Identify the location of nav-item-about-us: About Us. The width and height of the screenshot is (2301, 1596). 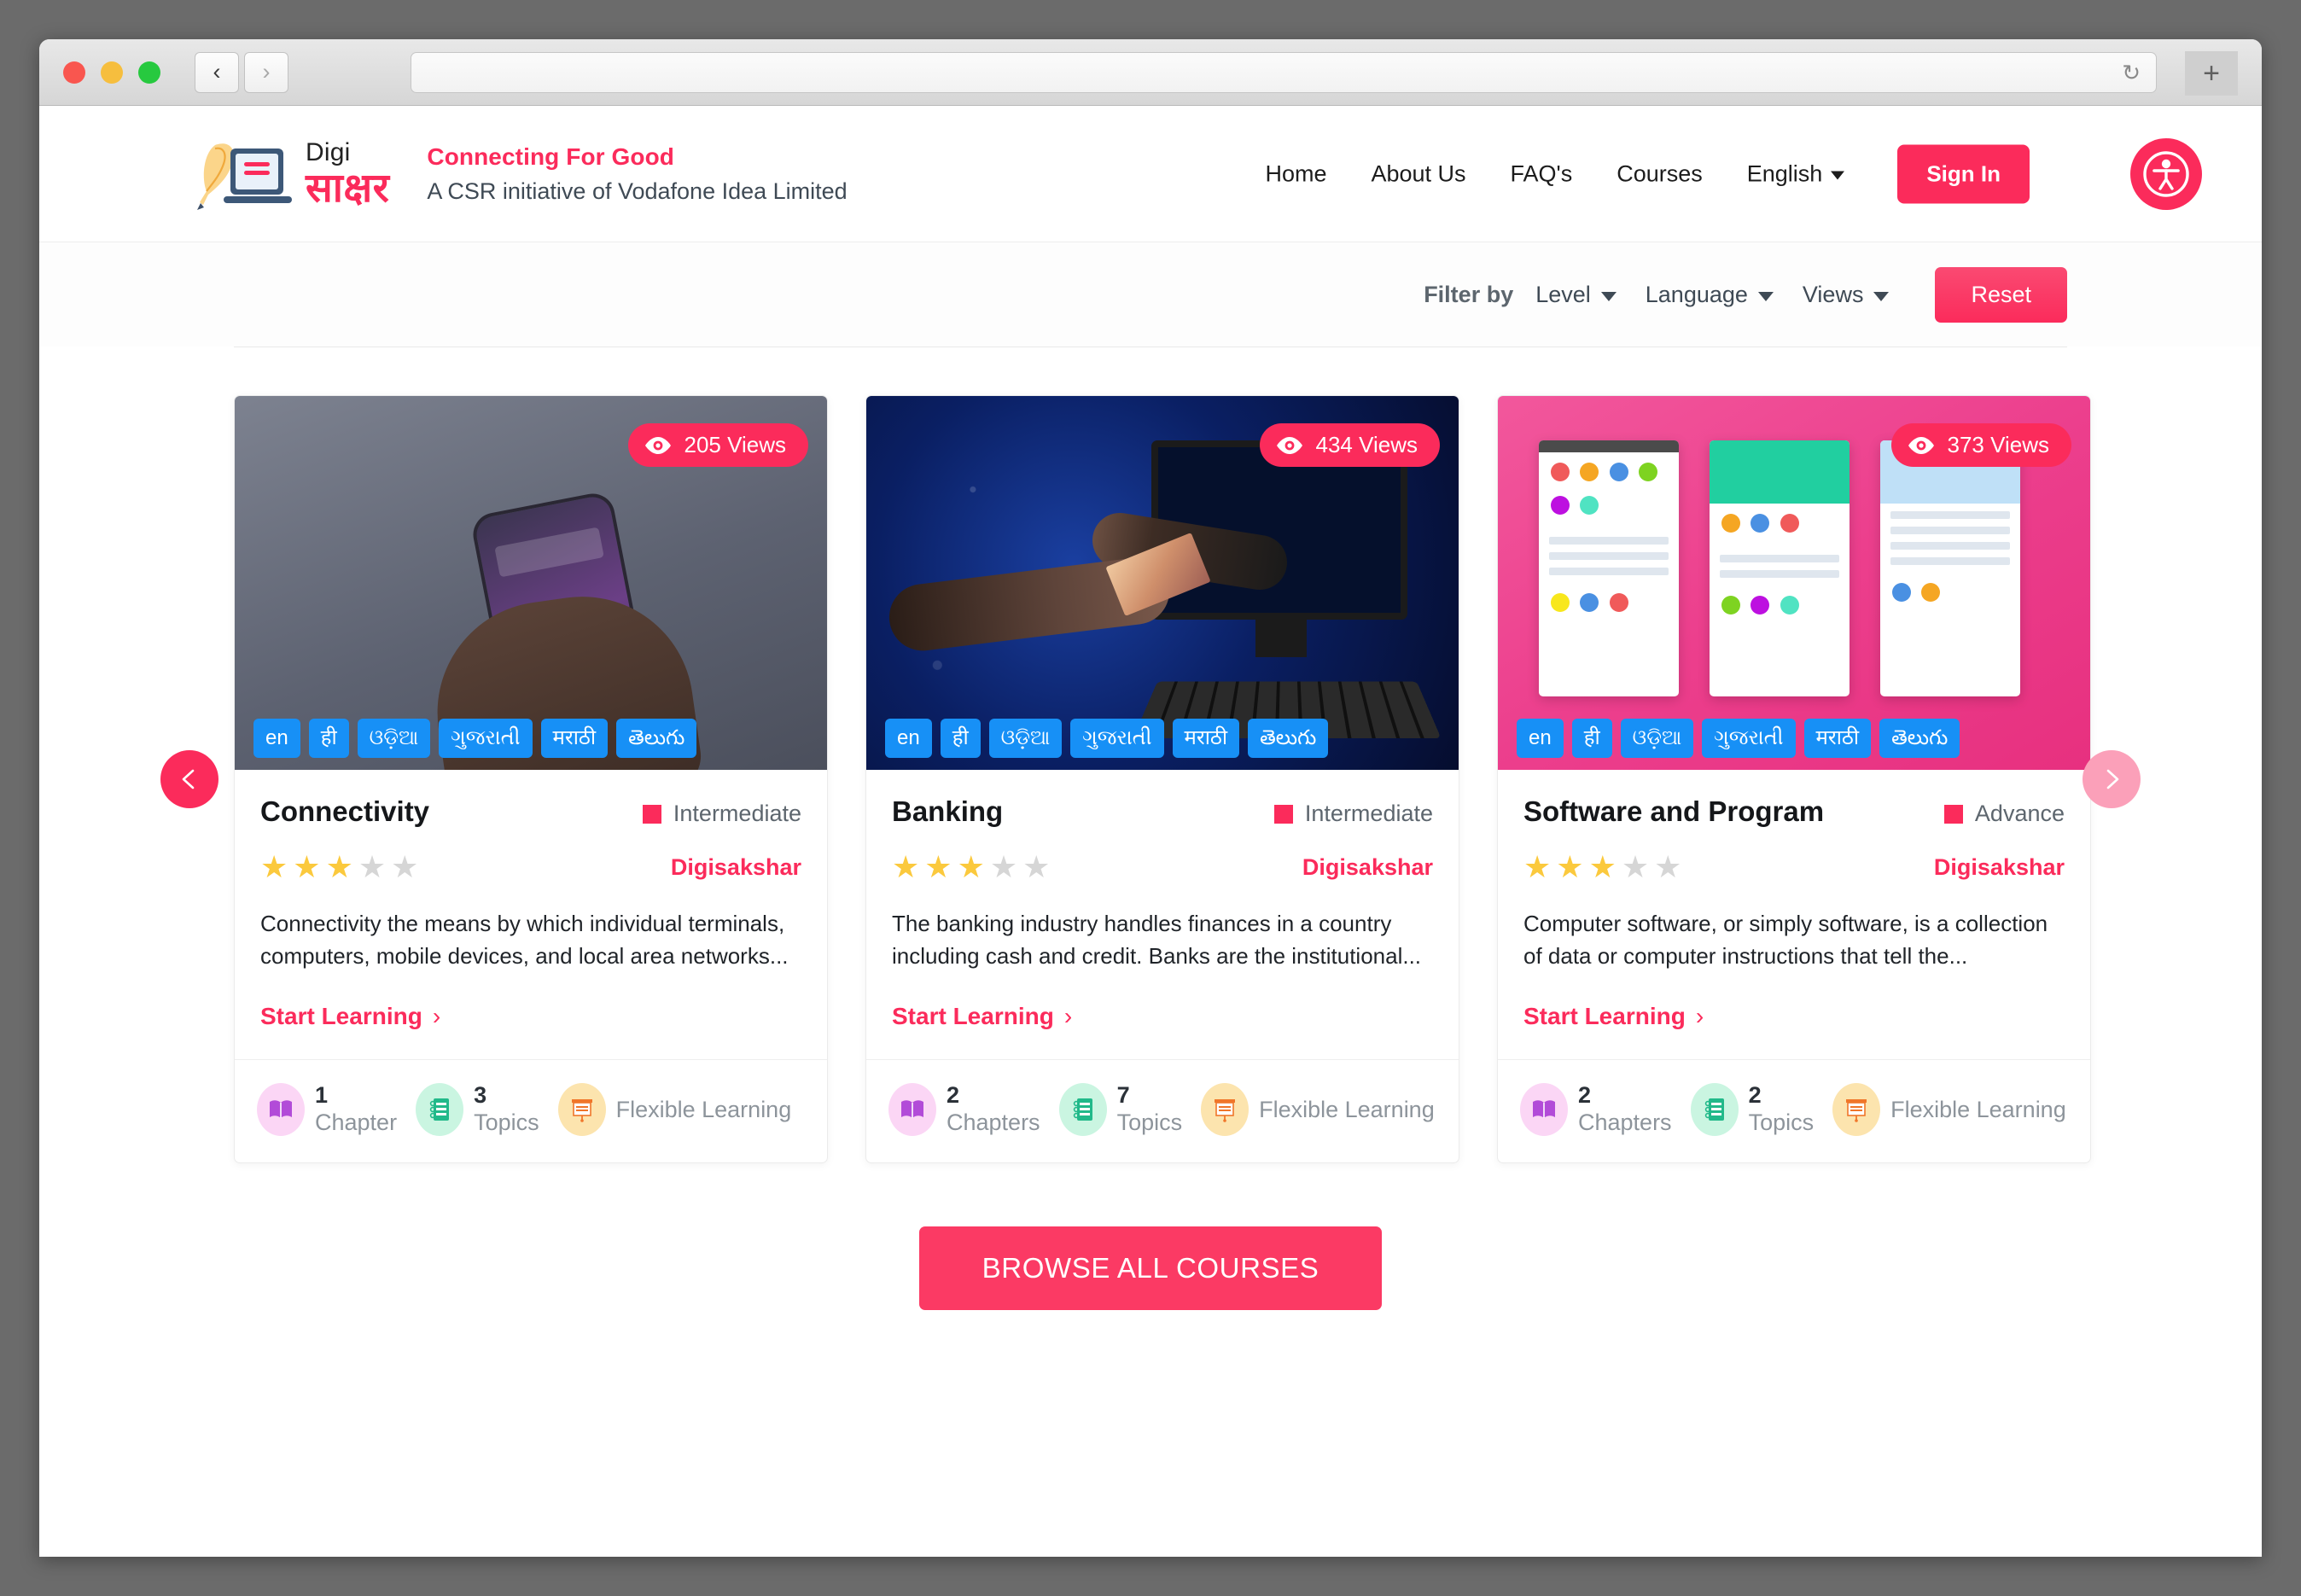
(1418, 173).